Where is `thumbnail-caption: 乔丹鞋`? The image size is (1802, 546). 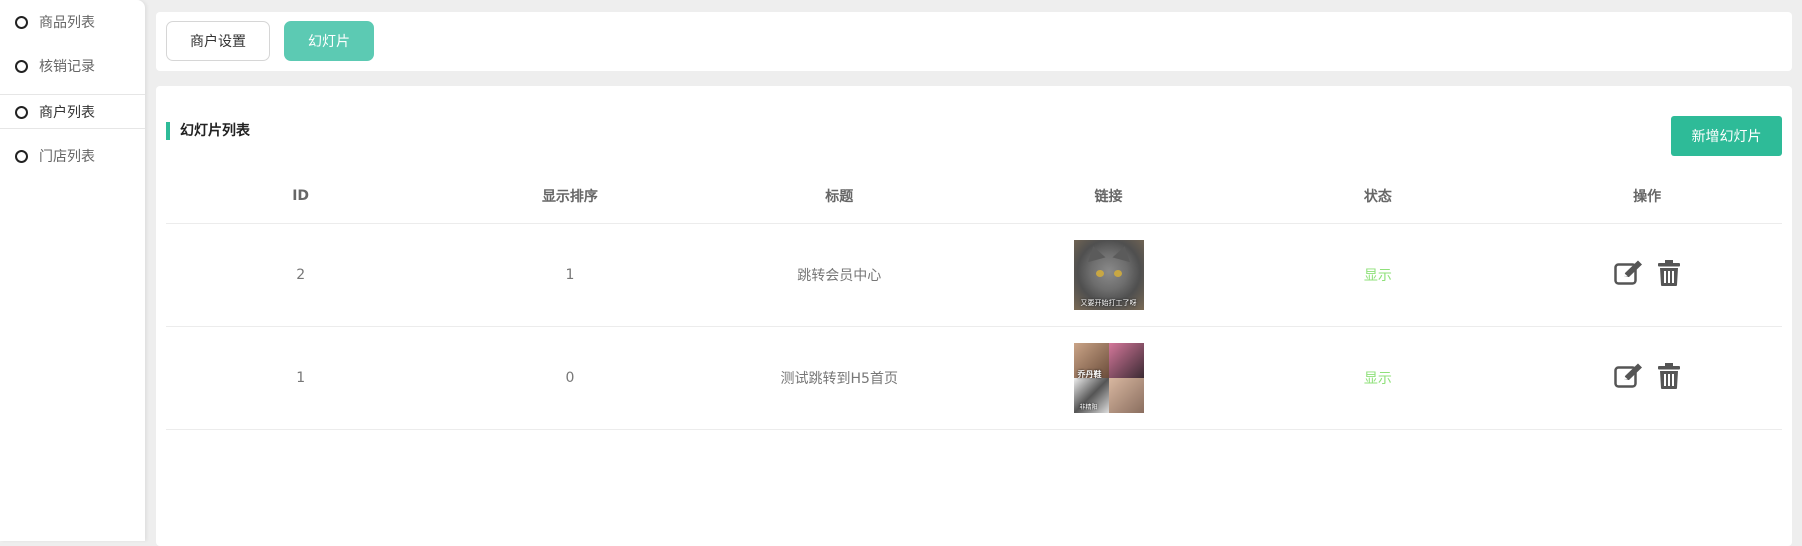 thumbnail-caption: 乔丹鞋 is located at coordinates (1089, 374).